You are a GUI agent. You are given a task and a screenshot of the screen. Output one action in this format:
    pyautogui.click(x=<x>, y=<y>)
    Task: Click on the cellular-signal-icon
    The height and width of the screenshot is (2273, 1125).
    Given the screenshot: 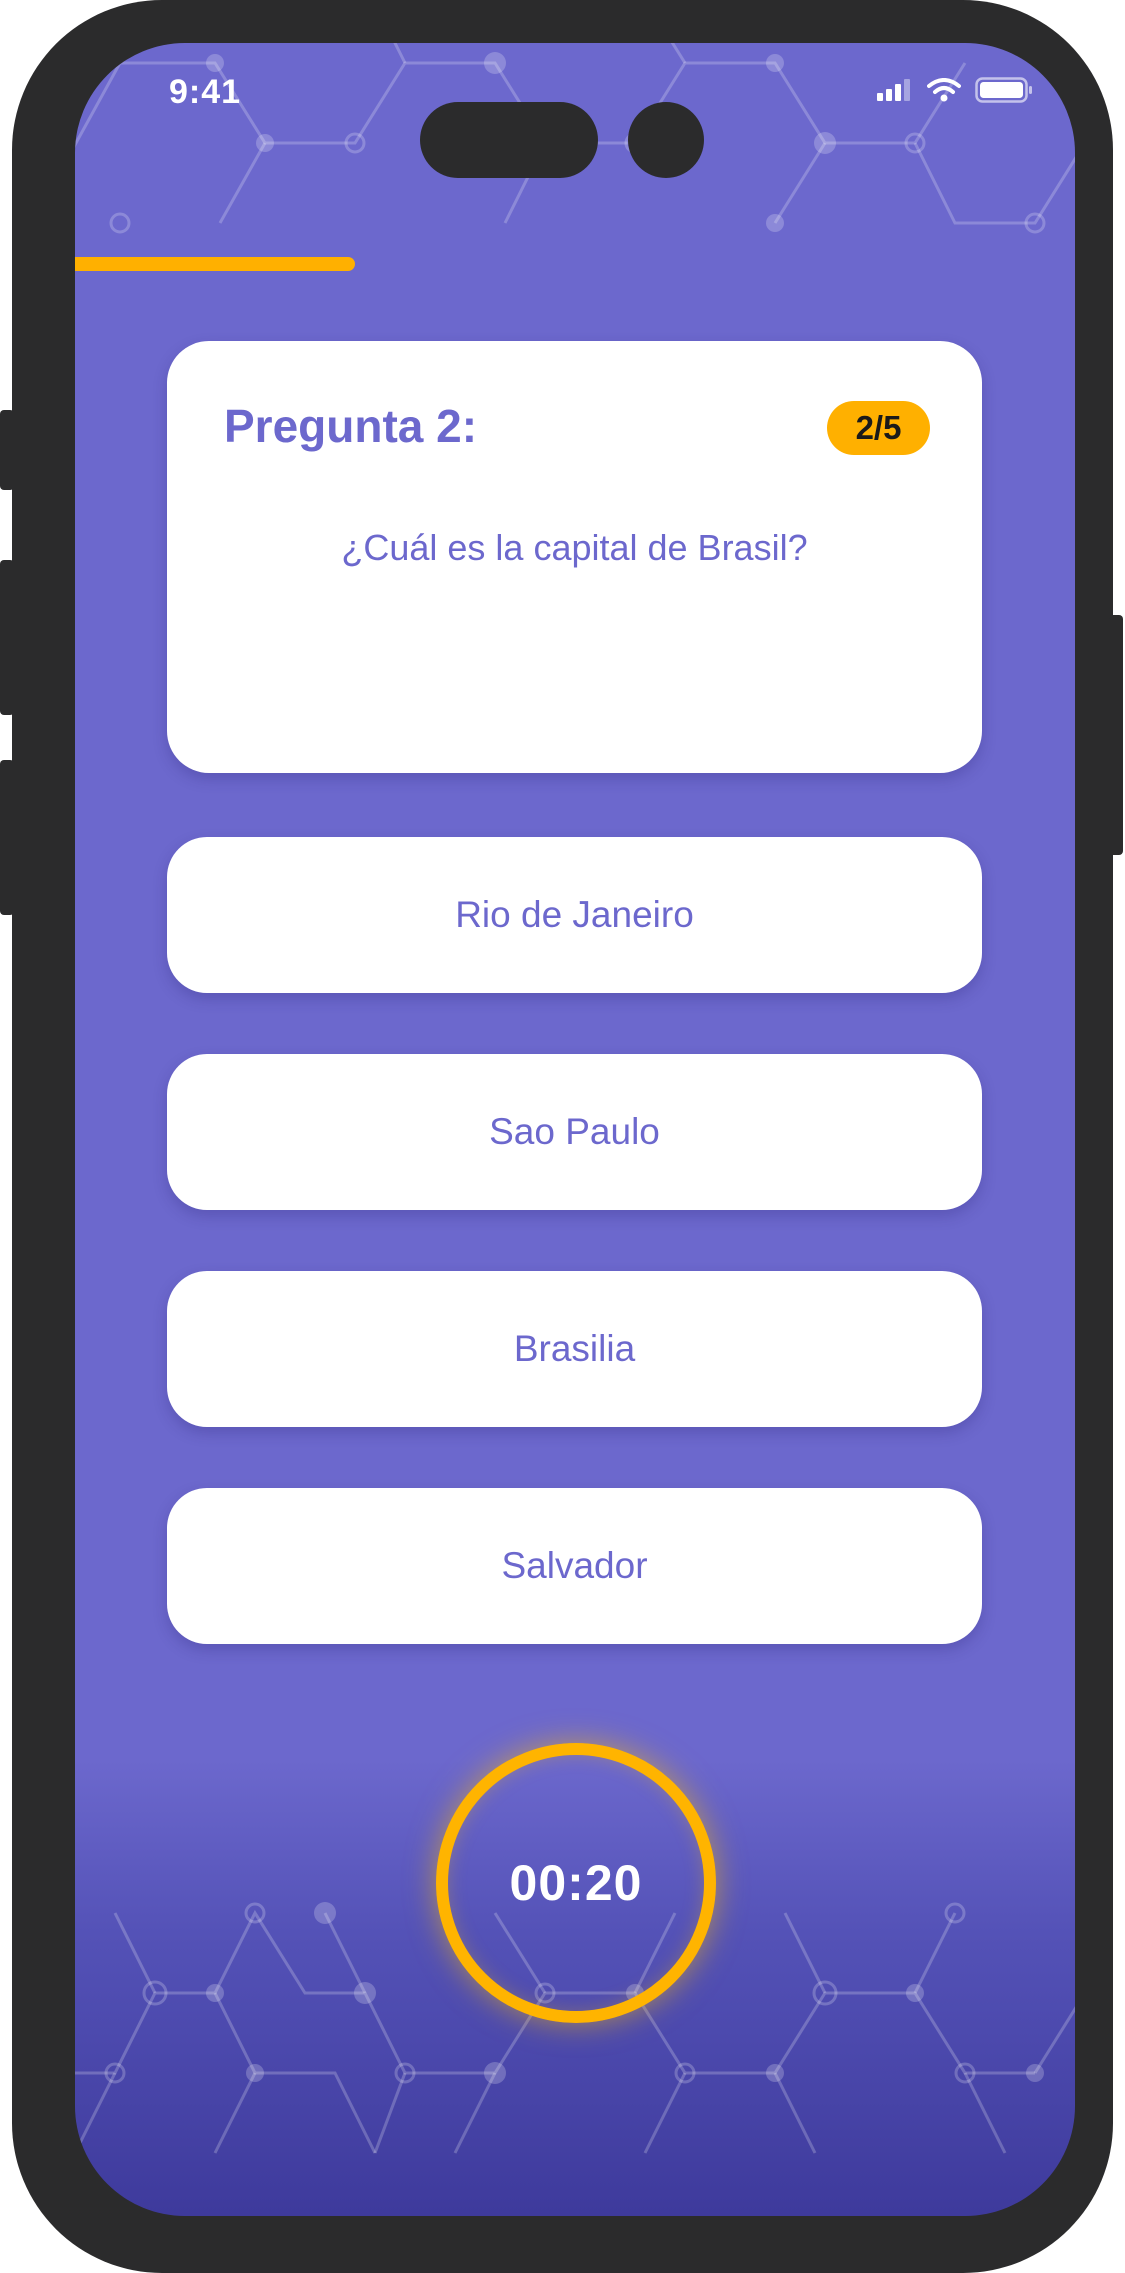 What is the action you would take?
    pyautogui.click(x=893, y=90)
    